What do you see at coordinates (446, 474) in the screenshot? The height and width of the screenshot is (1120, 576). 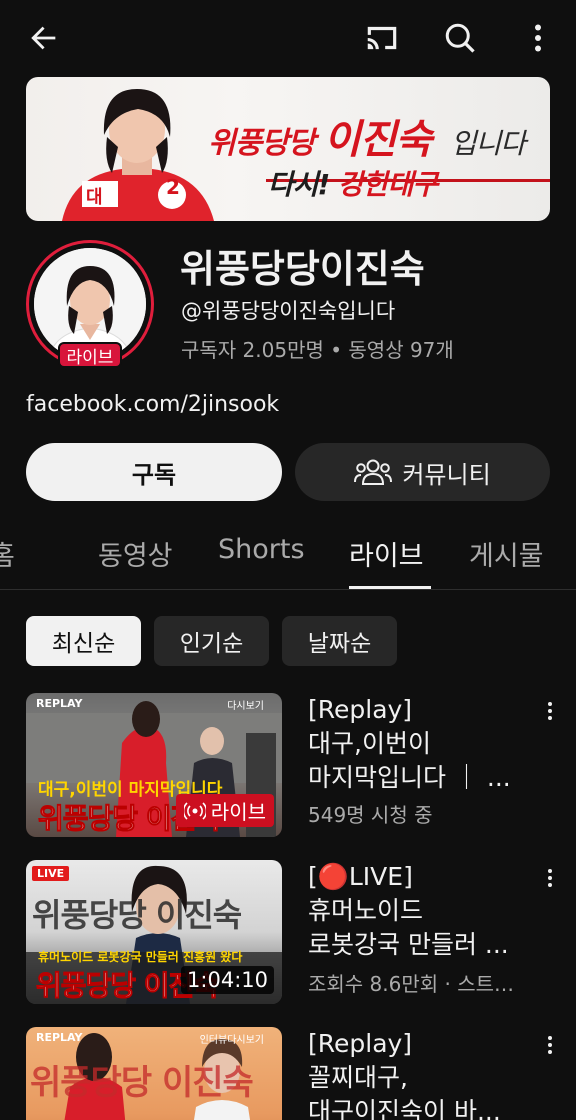 I see `community-label: 커뮤니티` at bounding box center [446, 474].